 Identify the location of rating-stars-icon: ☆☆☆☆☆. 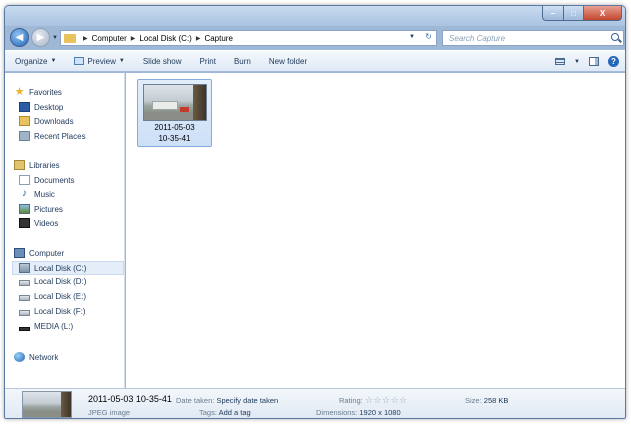
(386, 400).